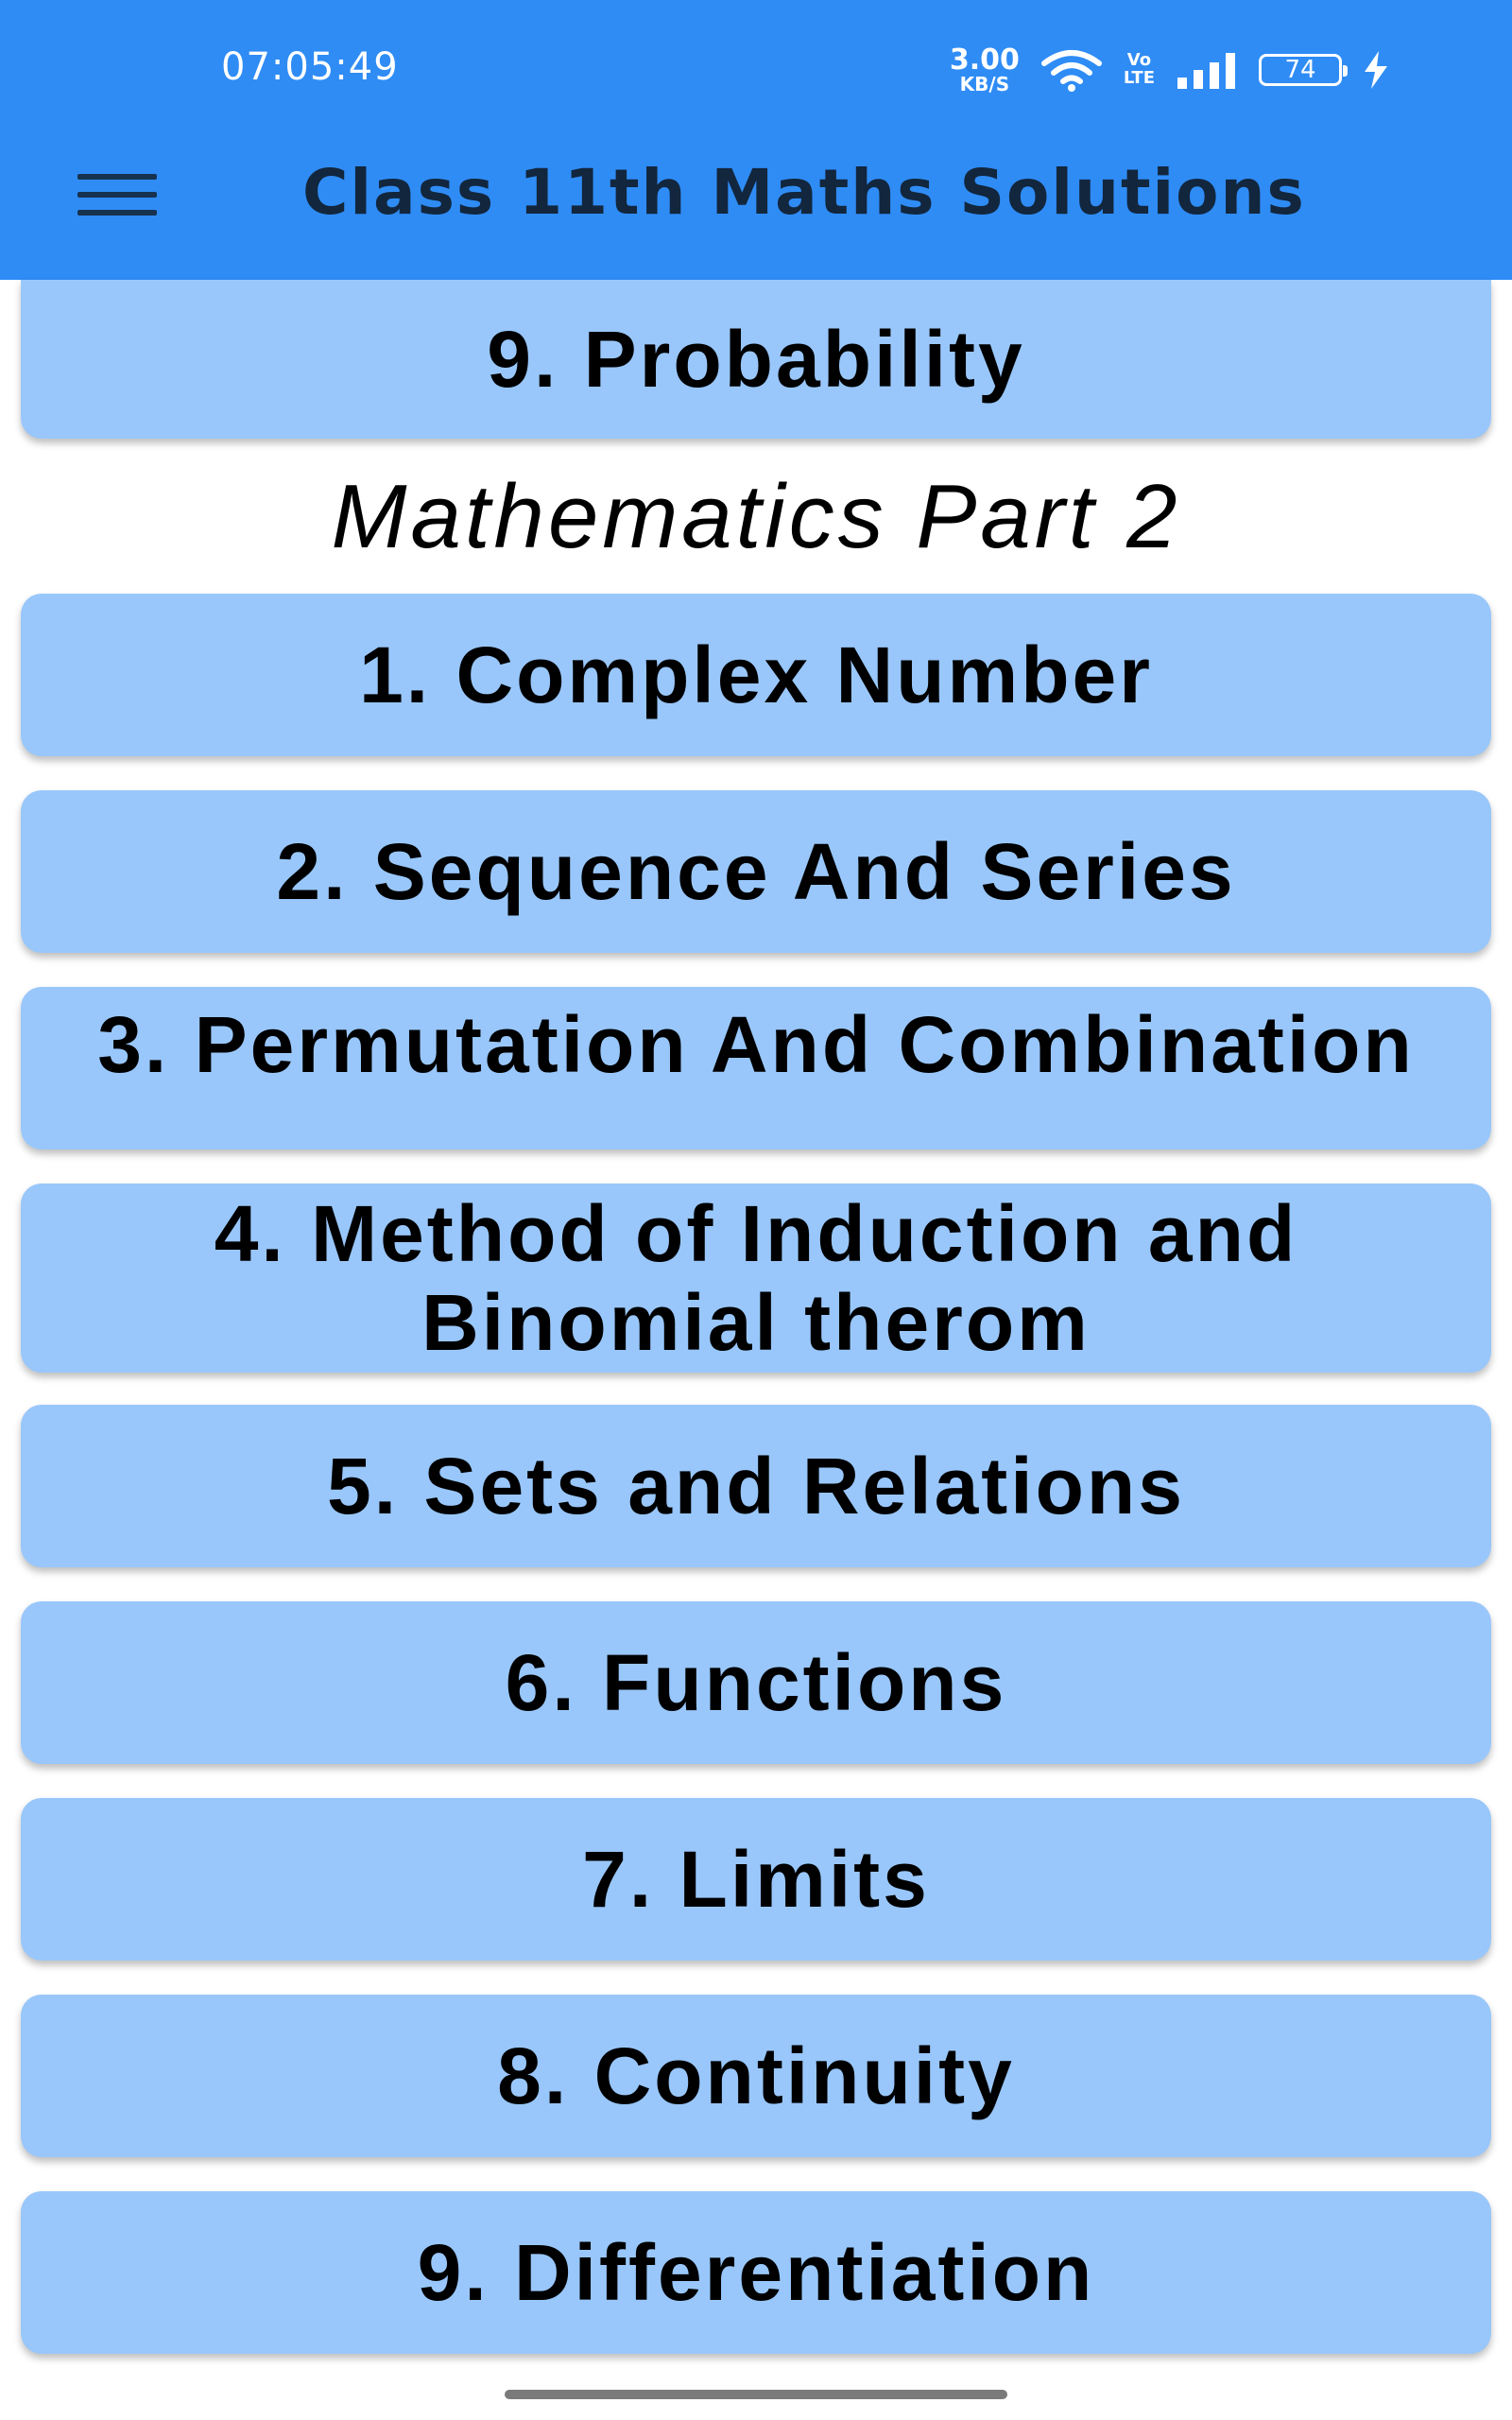 Image resolution: width=1512 pixels, height=2420 pixels. What do you see at coordinates (984, 84) in the screenshot?
I see `network-speed-unit: KB/S` at bounding box center [984, 84].